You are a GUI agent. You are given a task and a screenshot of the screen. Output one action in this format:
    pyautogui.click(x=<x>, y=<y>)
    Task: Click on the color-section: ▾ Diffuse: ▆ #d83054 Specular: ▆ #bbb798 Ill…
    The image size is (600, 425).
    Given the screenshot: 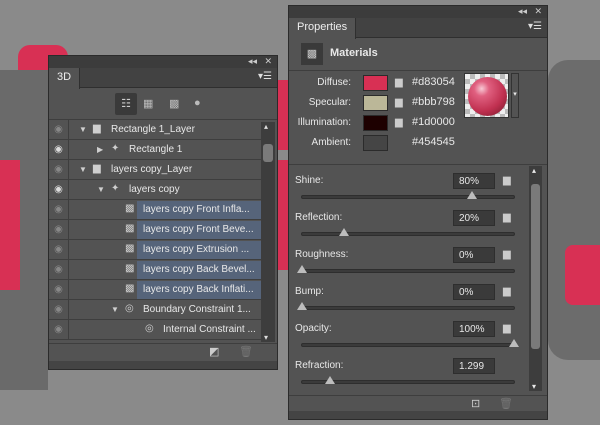 What is the action you would take?
    pyautogui.click(x=418, y=118)
    